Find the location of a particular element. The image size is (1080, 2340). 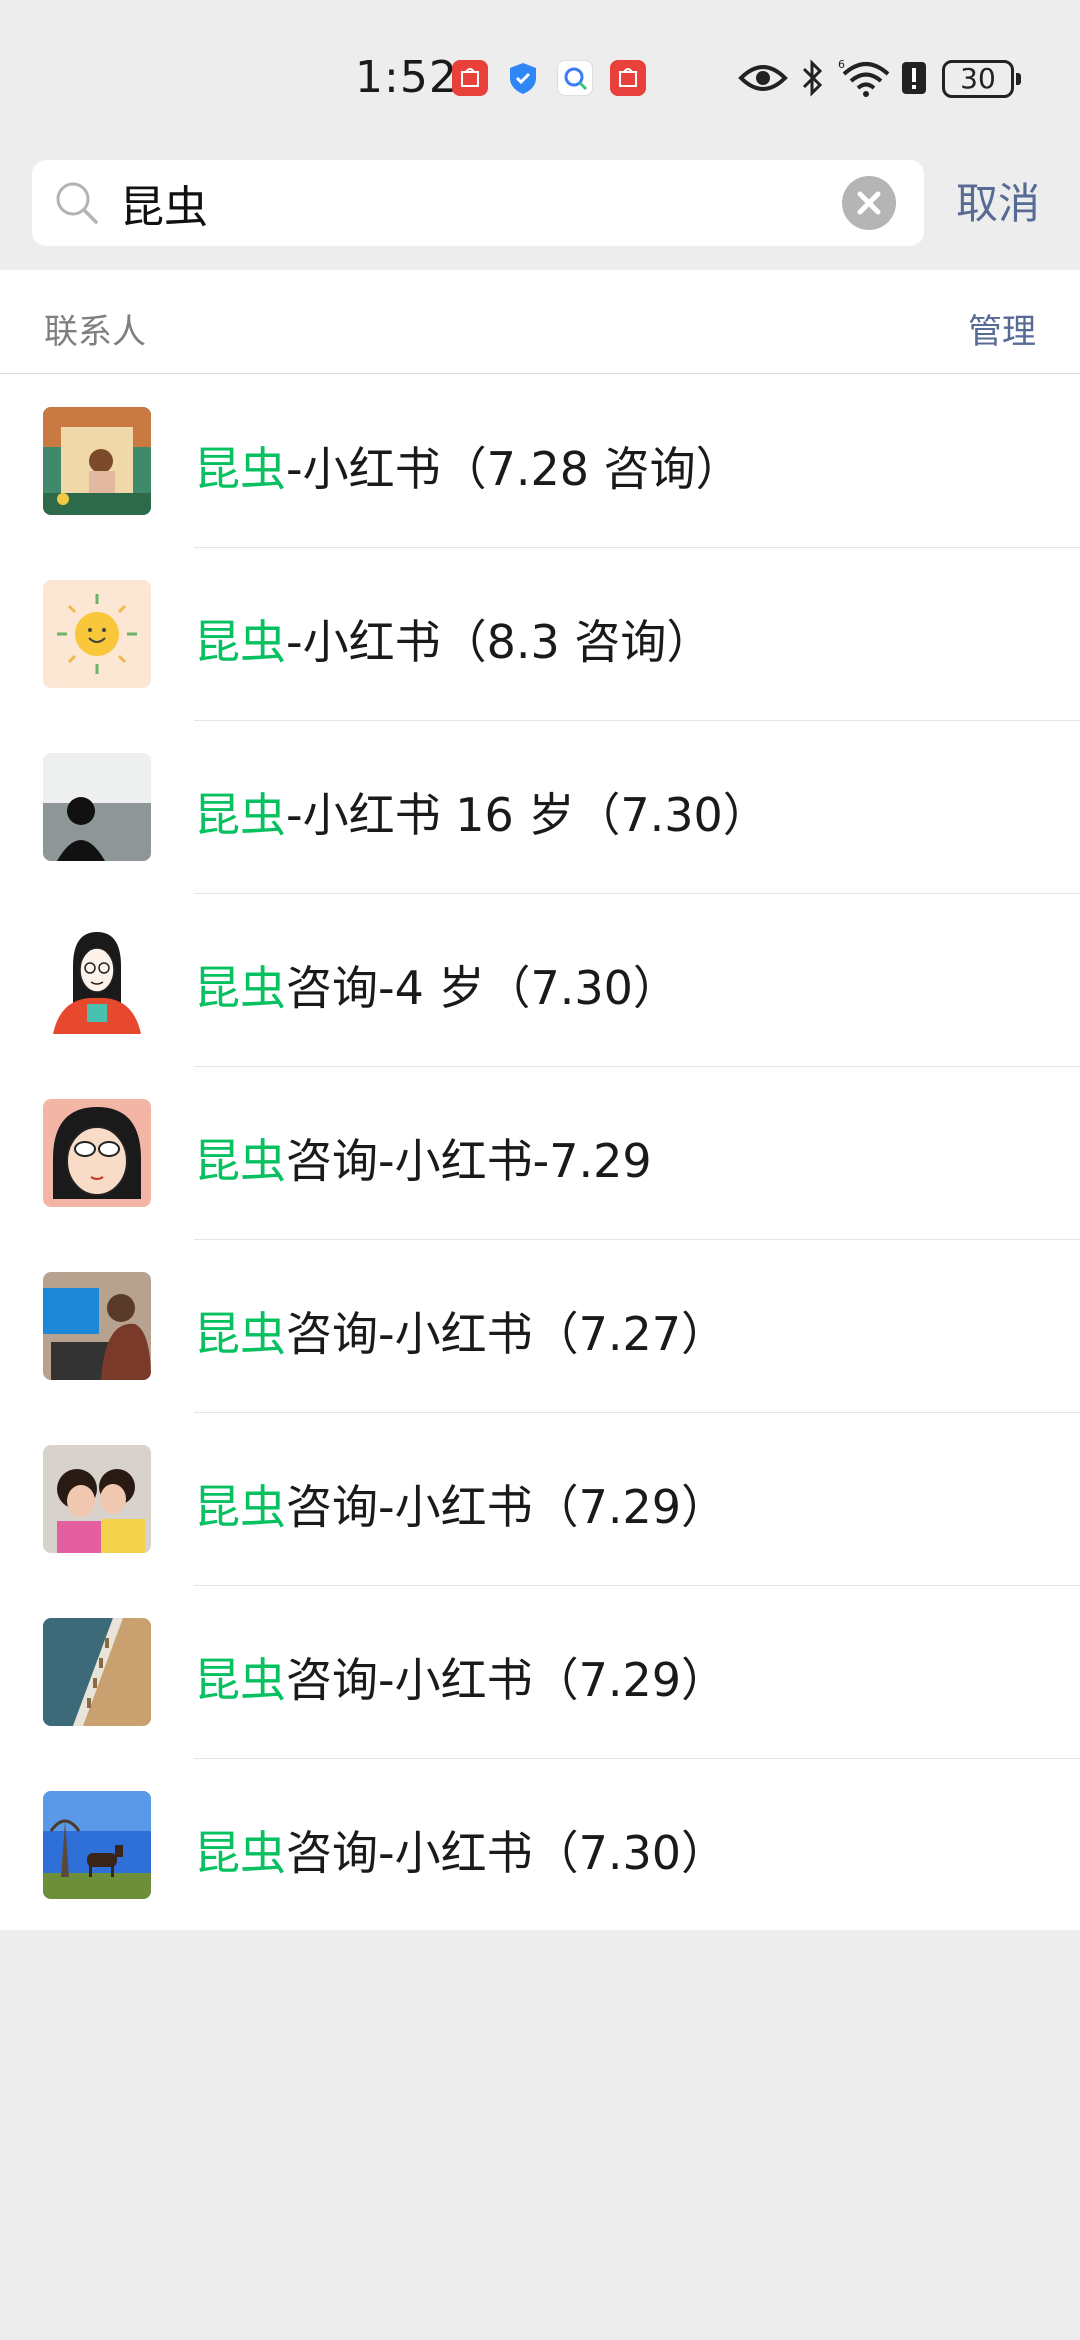

eye-icon is located at coordinates (763, 80).